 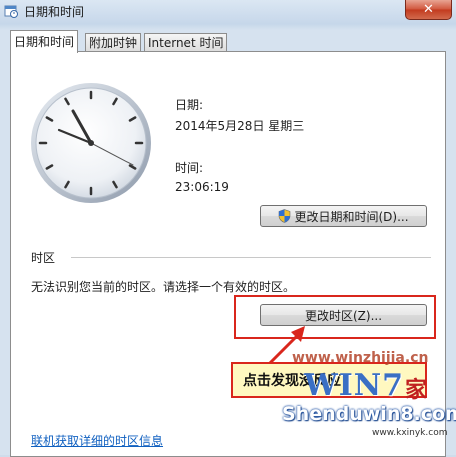 I want to click on close-icon: ✕, so click(x=428, y=9).